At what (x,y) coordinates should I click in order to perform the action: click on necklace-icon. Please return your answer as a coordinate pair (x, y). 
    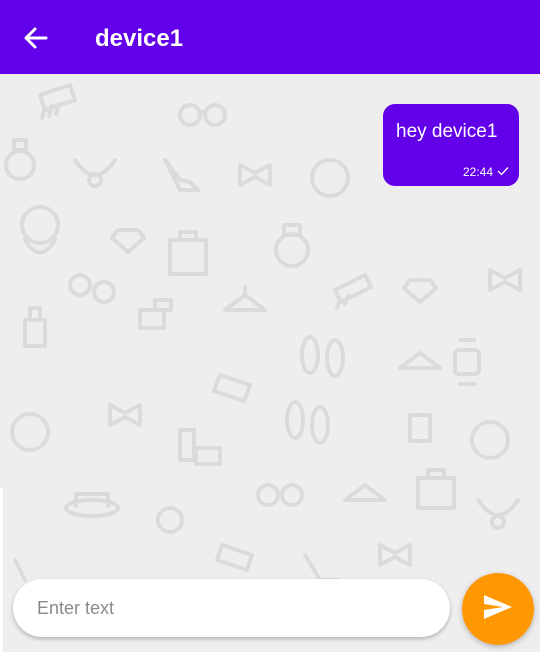
    Looking at the image, I should click on (95, 173).